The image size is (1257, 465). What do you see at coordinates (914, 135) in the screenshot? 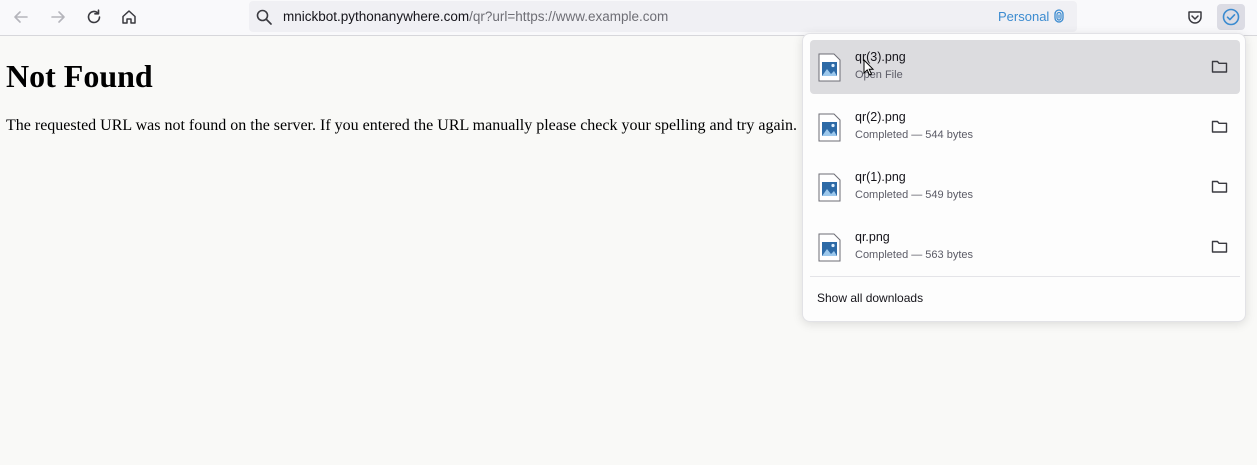
I see `file-status: Completed — 544 bytes` at bounding box center [914, 135].